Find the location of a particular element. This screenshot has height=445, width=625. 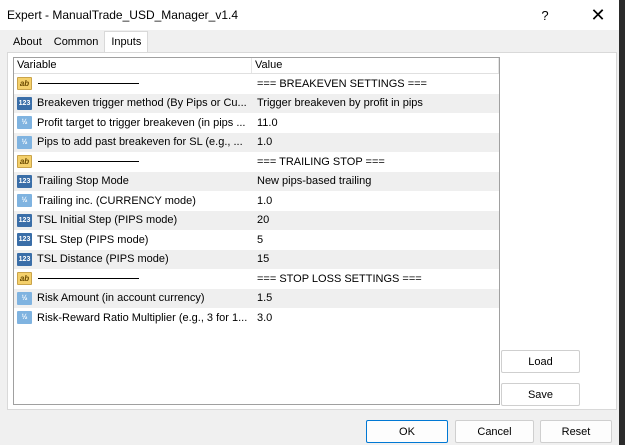

variable-cell: ½ Risk Amount (in account currency) is located at coordinates (133, 298).